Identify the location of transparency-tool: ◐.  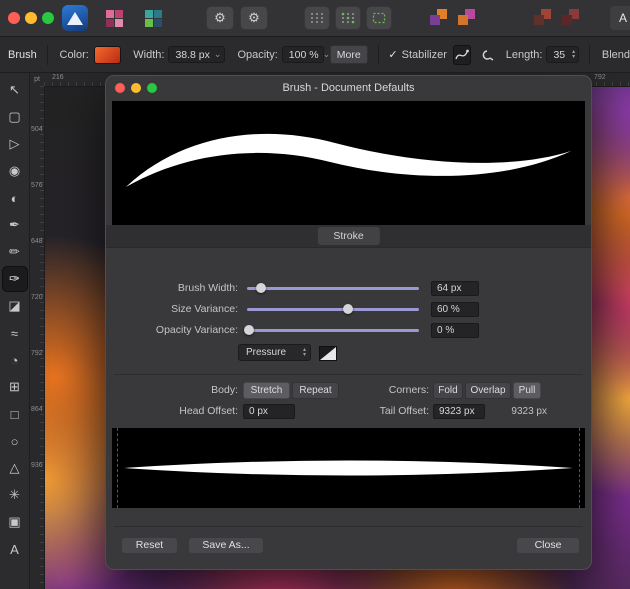
(15, 198).